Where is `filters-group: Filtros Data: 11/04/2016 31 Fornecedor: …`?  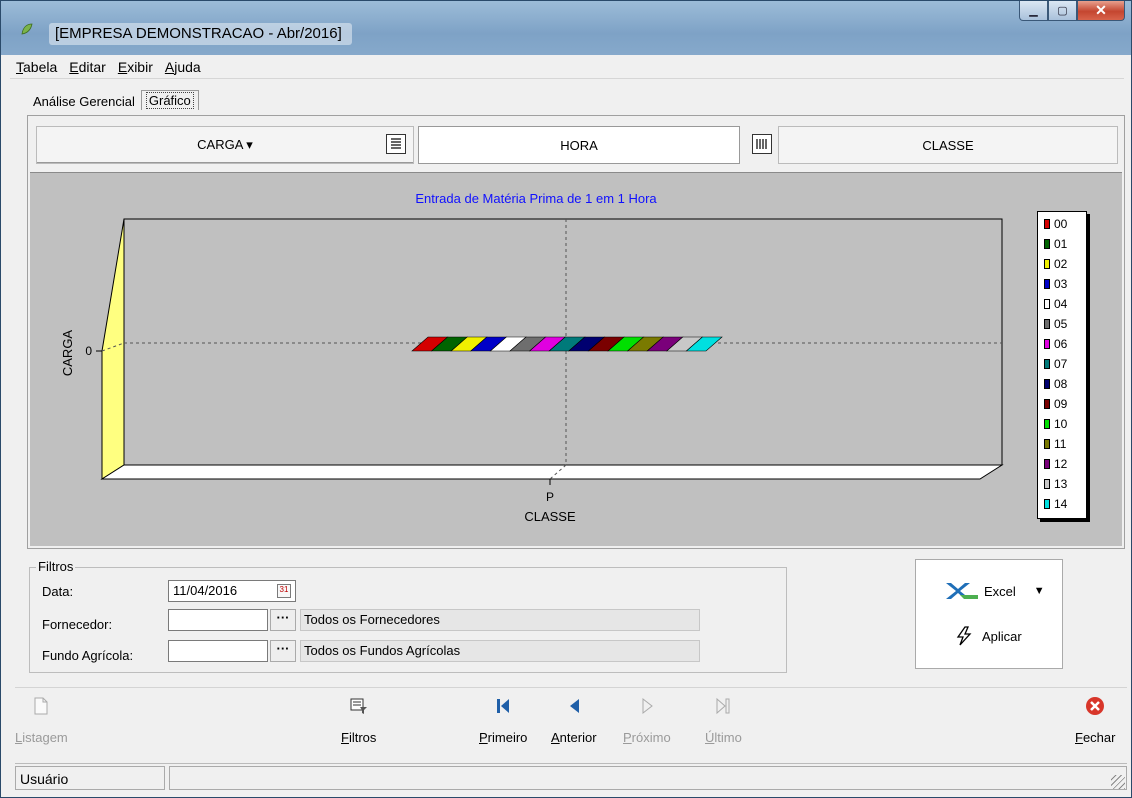
filters-group: Filtros Data: 11/04/2016 31 Fornecedor: … is located at coordinates (408, 616).